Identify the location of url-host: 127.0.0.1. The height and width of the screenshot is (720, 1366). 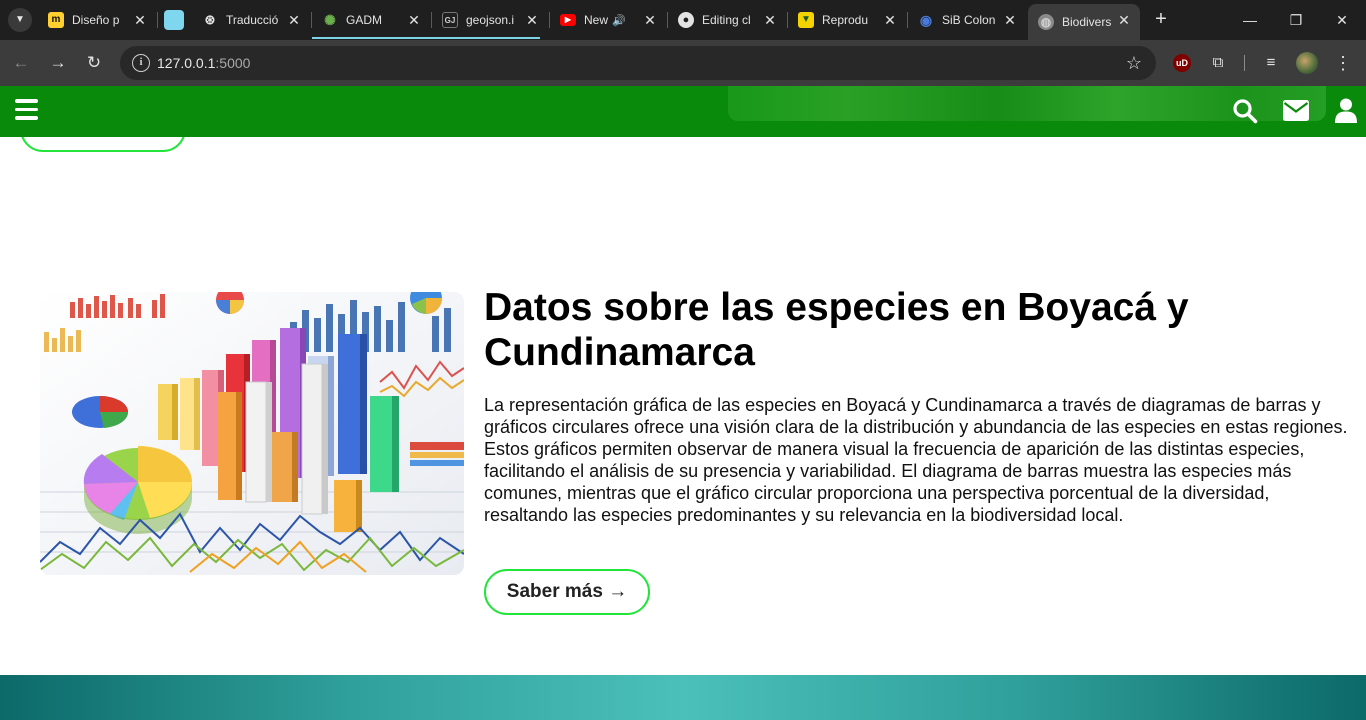
(186, 63).